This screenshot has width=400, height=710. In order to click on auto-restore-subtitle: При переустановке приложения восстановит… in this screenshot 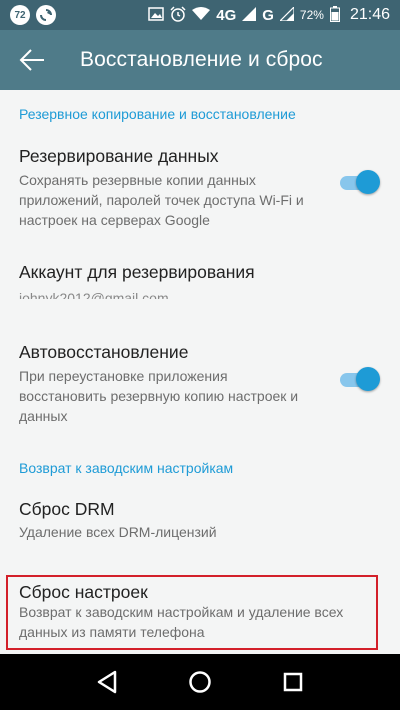, I will do `click(159, 396)`.